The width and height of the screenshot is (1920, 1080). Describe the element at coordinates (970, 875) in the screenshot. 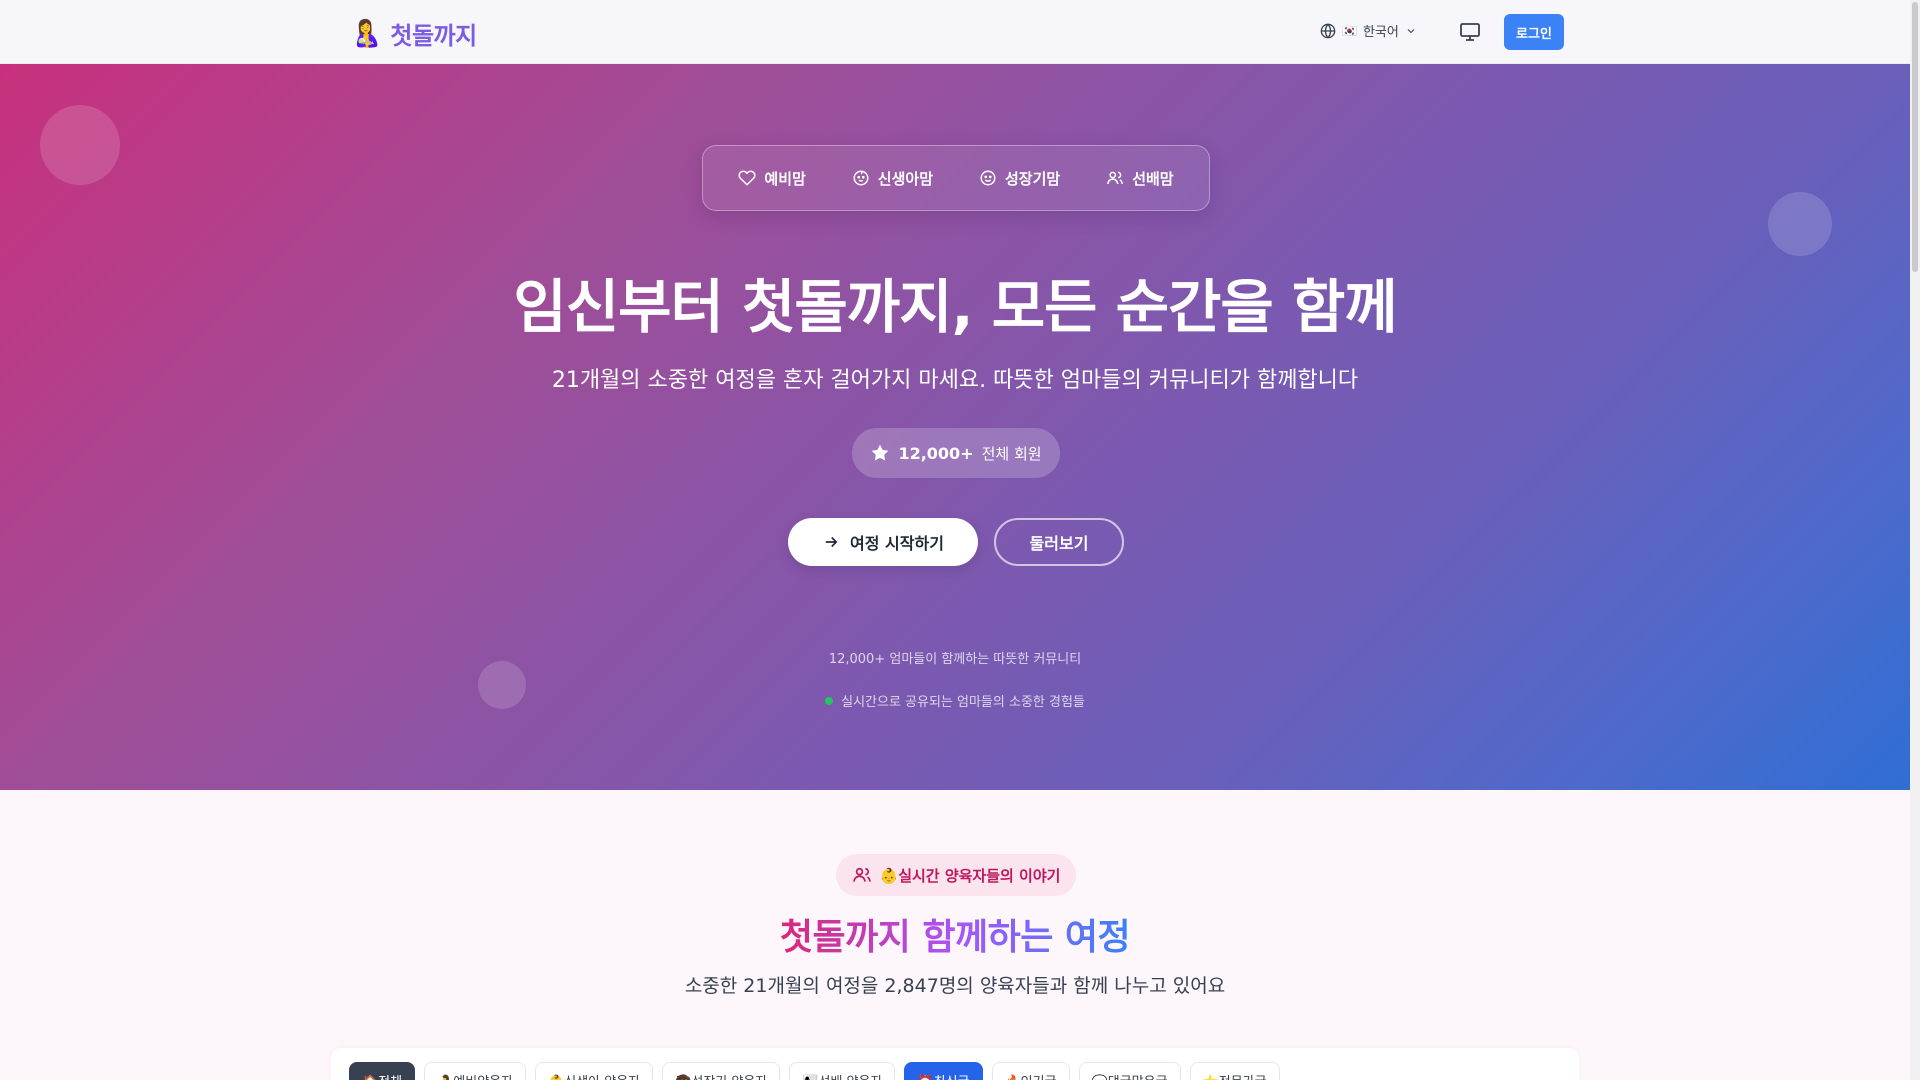

I see `section-badge-label: 👶실시간 양육자들의 이야기` at that location.